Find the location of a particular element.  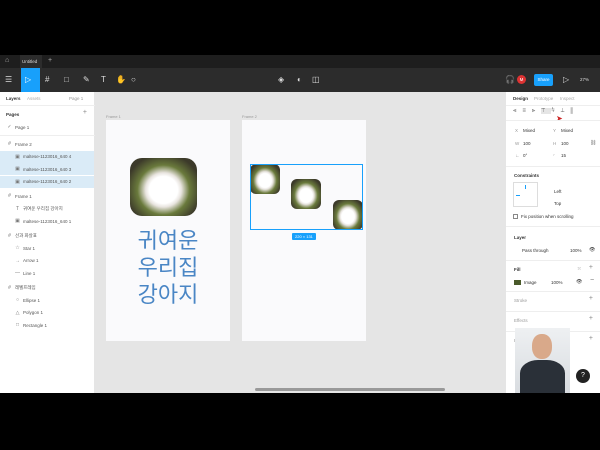

toolbar: ☰ ▷ # □ ✎ T ✋ ○ ◈ ◐ ◫ 🎧 M Share ▷ 27% is located at coordinates (300, 80).